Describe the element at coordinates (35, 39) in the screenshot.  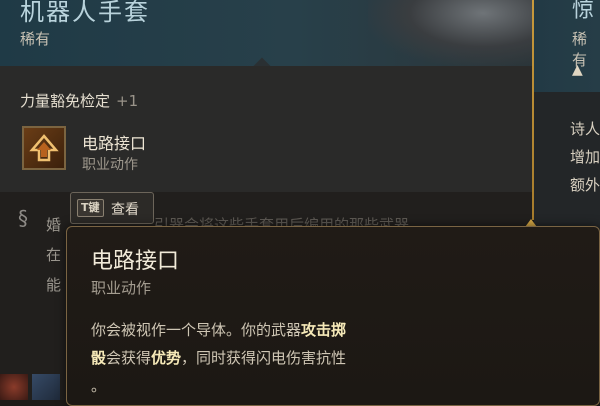
I see `item-rarity: 稀有` at that location.